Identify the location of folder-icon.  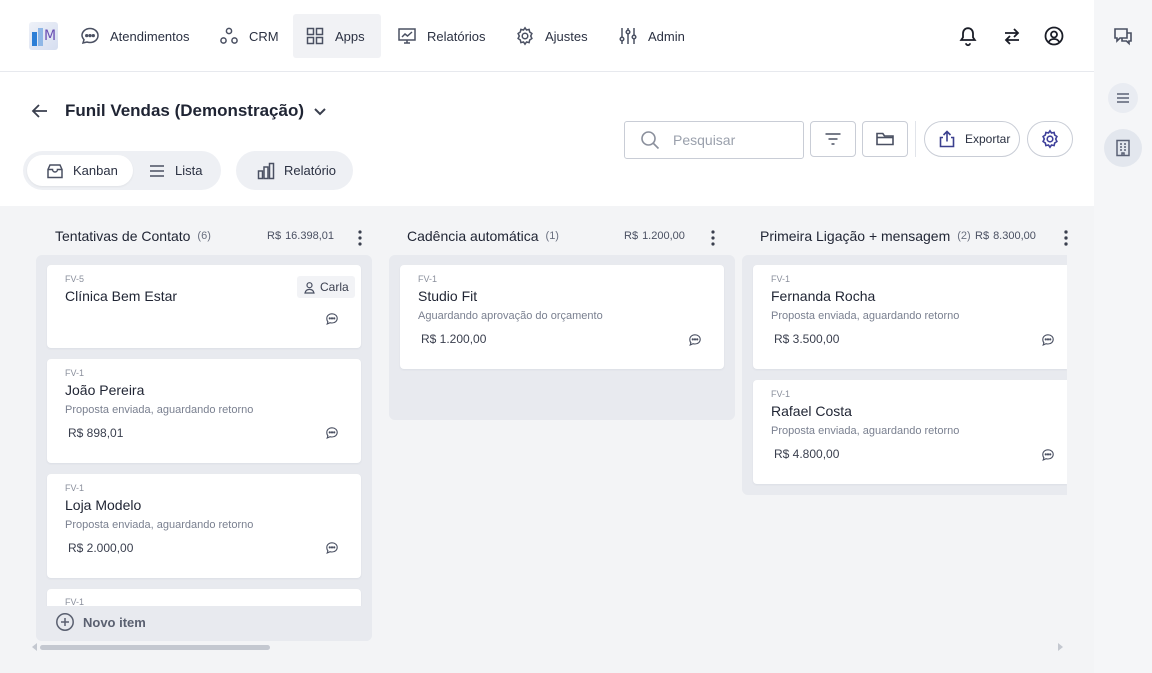
(885, 139).